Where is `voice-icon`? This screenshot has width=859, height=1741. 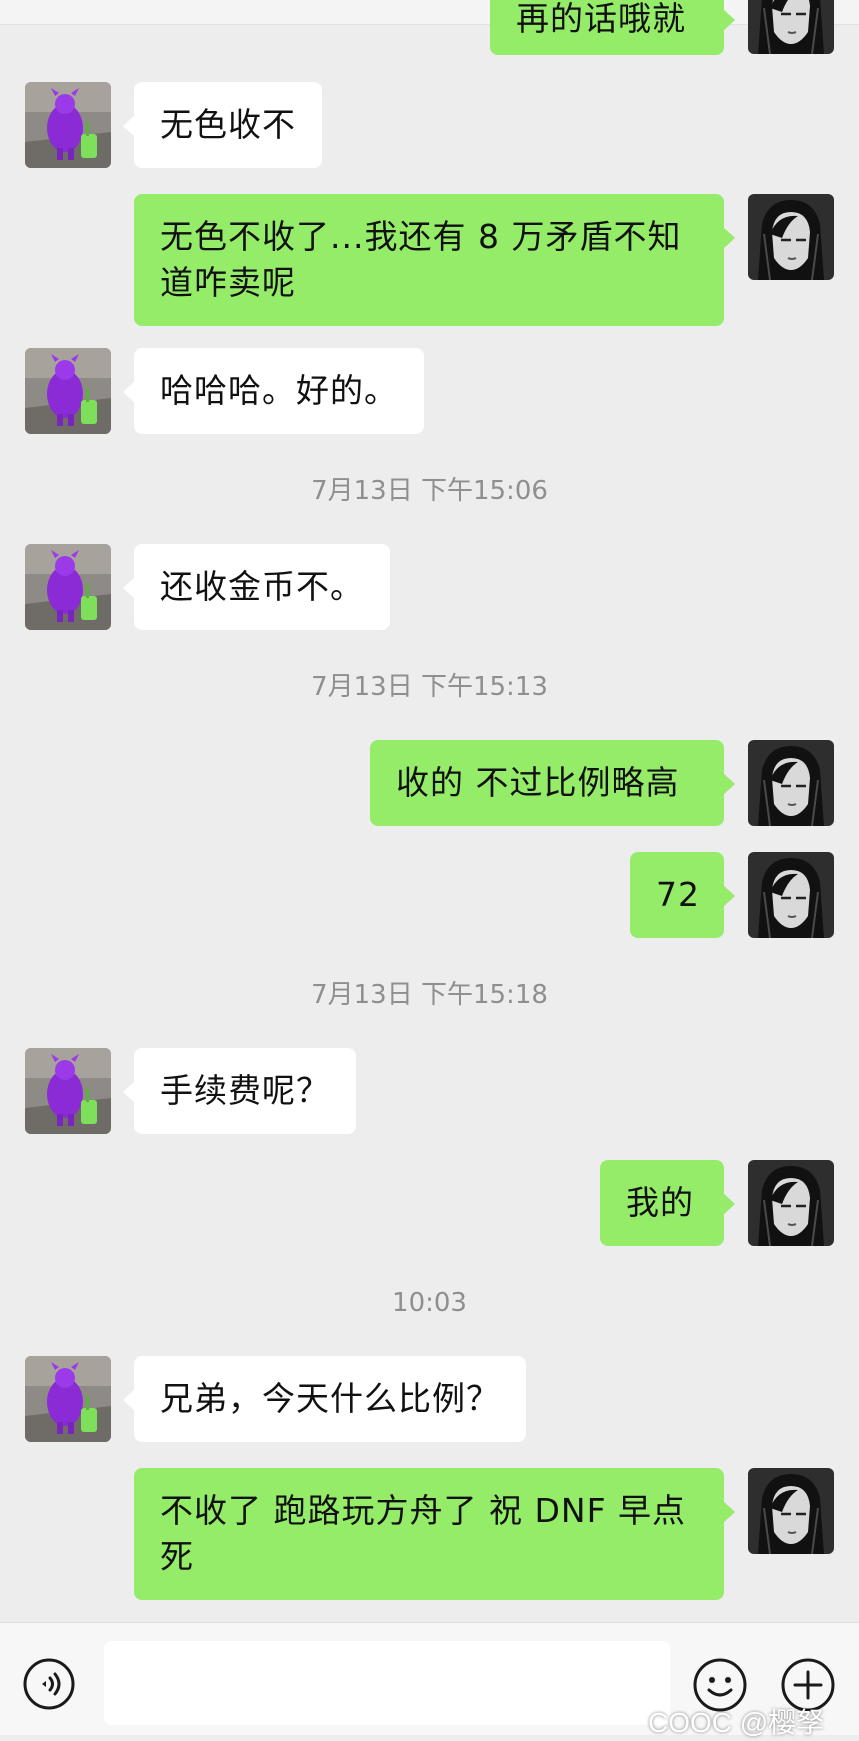
voice-icon is located at coordinates (49, 1684).